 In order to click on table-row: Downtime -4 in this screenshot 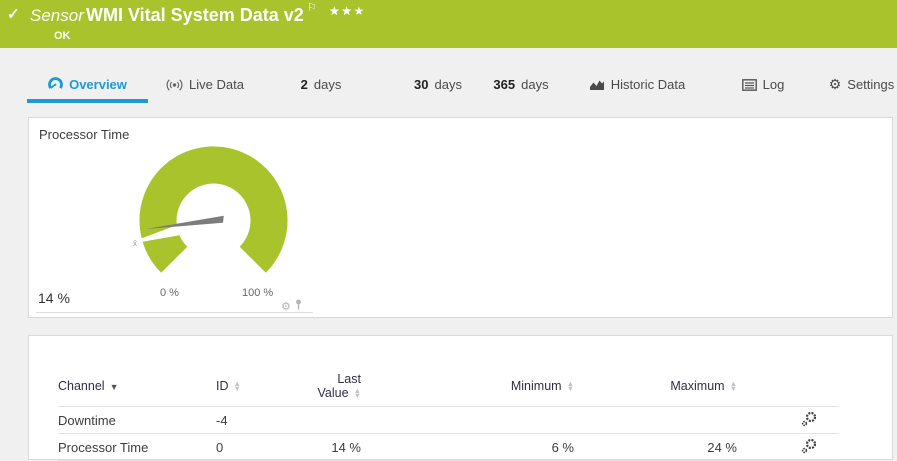, I will do `click(448, 420)`.